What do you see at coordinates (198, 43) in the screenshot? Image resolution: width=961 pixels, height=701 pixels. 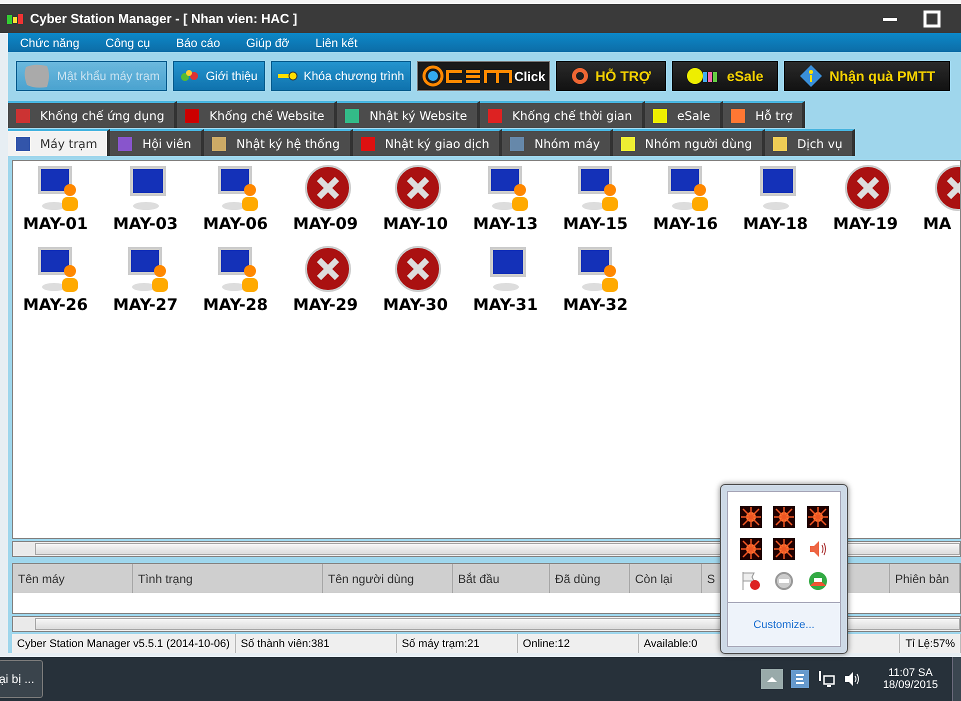 I see `menu-item: Báo cáo` at bounding box center [198, 43].